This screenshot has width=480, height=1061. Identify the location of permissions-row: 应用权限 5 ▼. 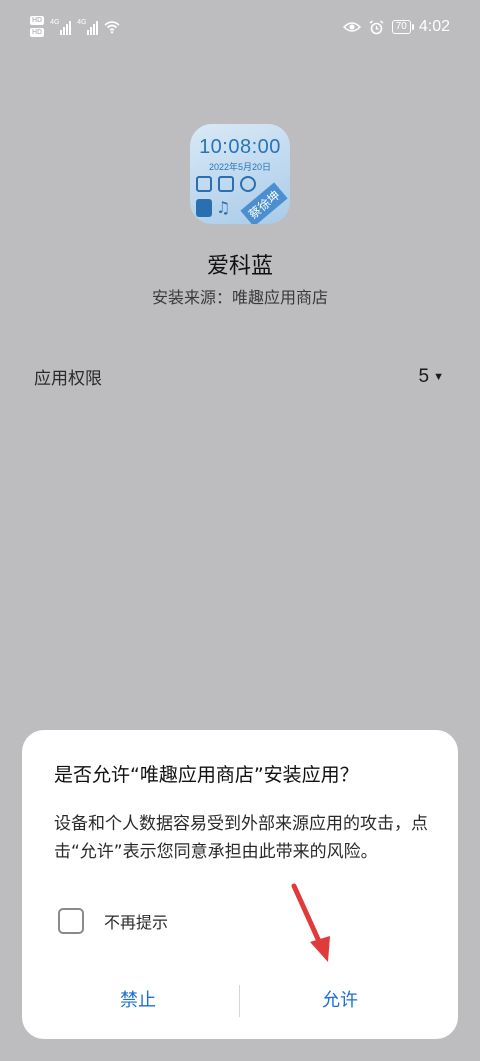
(239, 377).